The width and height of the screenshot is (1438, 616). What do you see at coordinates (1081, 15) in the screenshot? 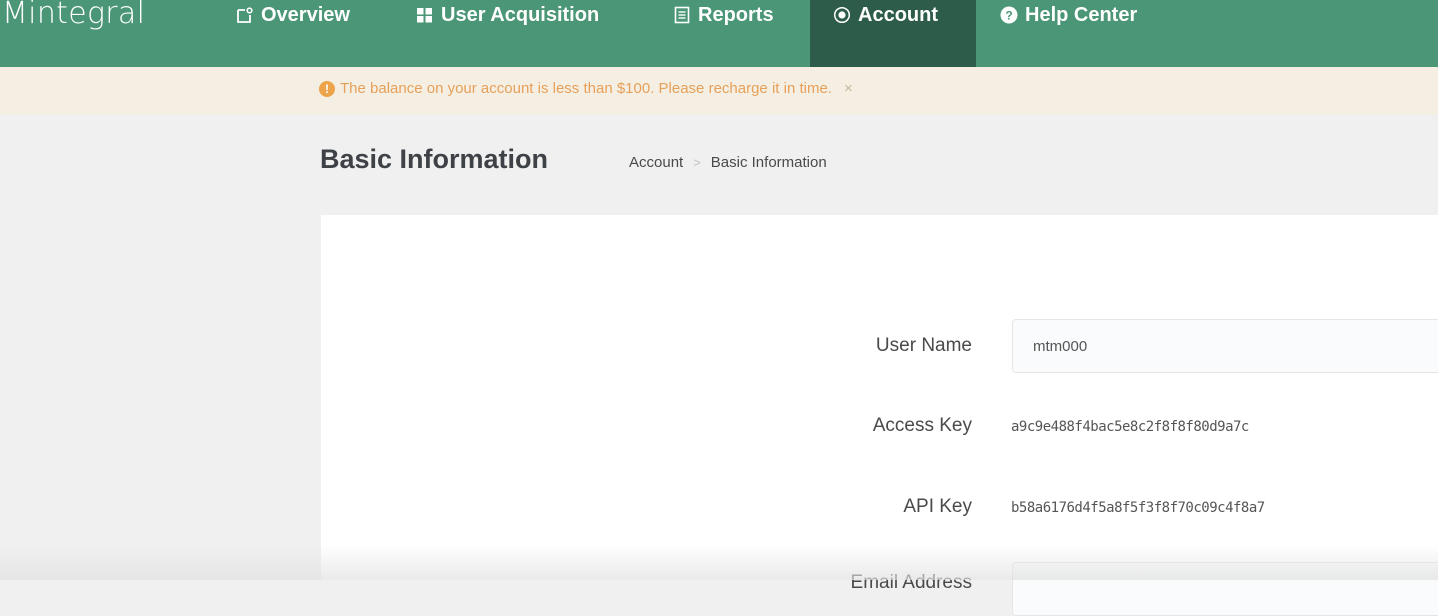
I see `nav-help-center-label: Help Center` at bounding box center [1081, 15].